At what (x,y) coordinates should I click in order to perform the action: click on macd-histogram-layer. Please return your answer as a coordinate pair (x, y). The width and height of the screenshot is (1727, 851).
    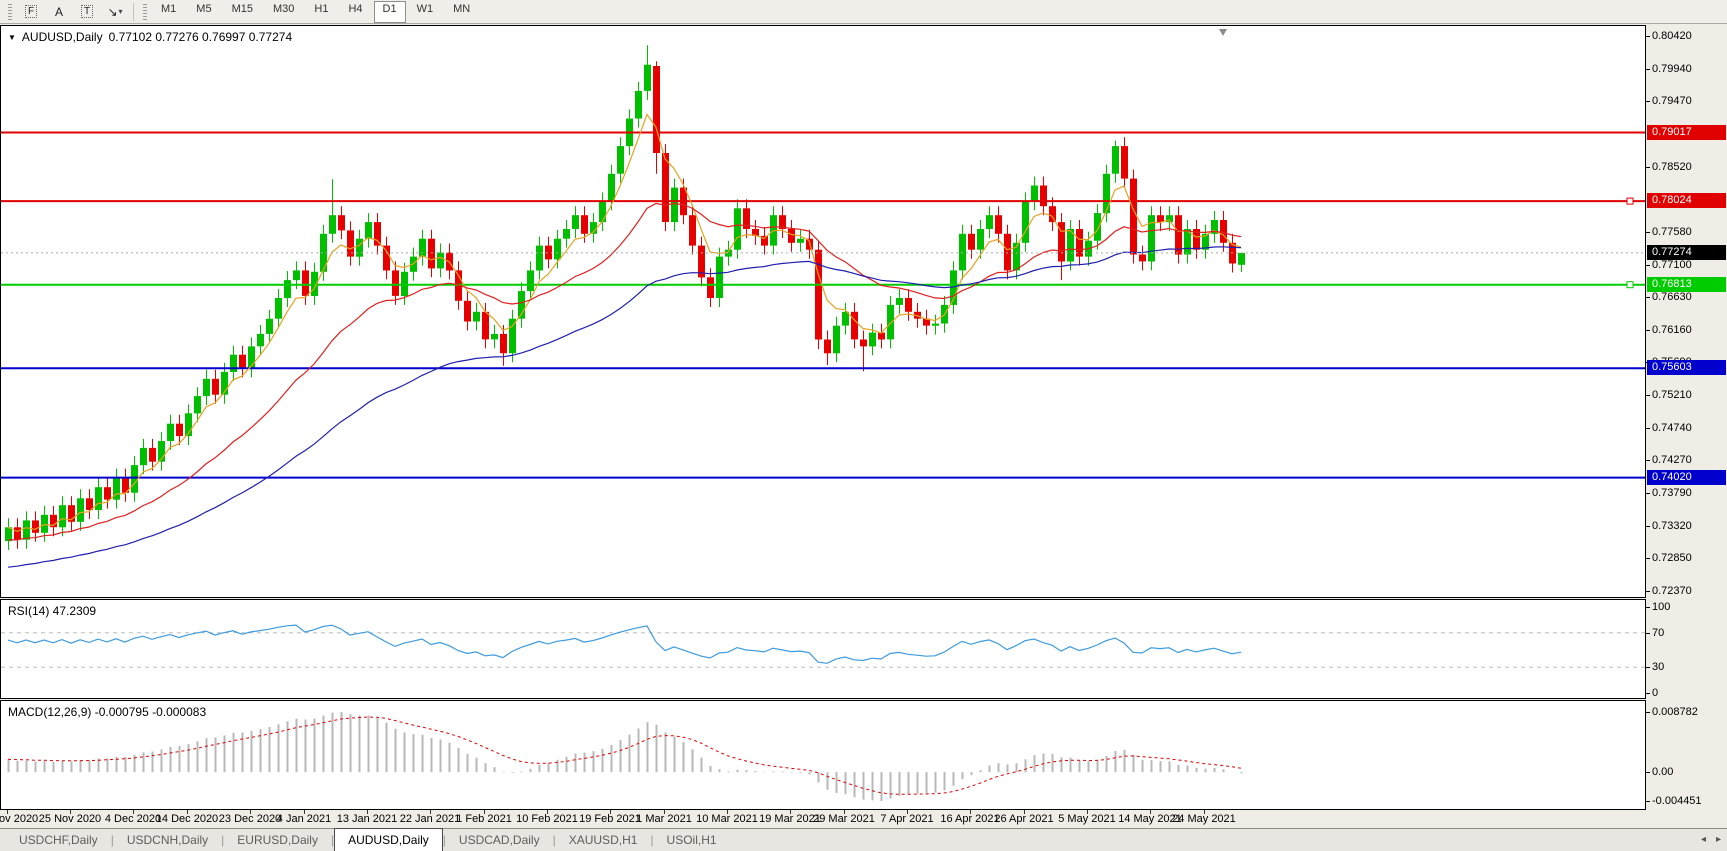
    Looking at the image, I should click on (625, 756).